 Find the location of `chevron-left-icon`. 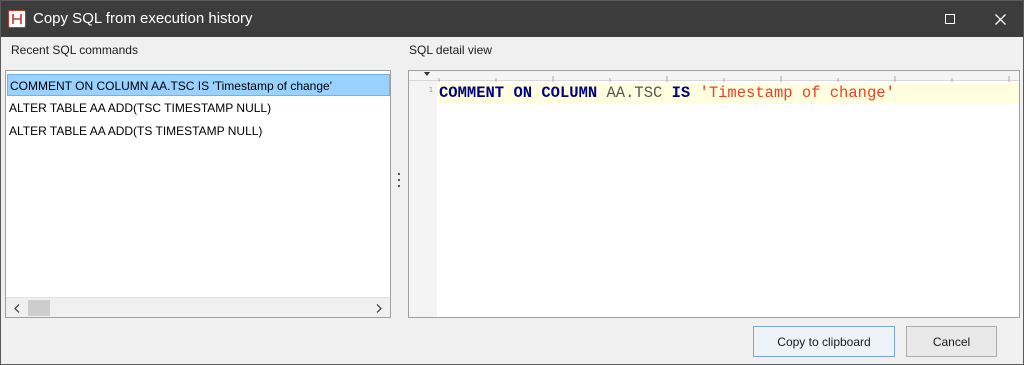

chevron-left-icon is located at coordinates (17, 308).